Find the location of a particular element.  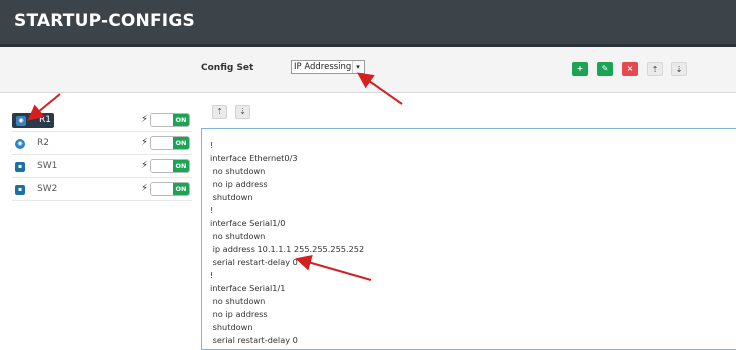

page-title: STARTUP-CONFIGS is located at coordinates (104, 21).